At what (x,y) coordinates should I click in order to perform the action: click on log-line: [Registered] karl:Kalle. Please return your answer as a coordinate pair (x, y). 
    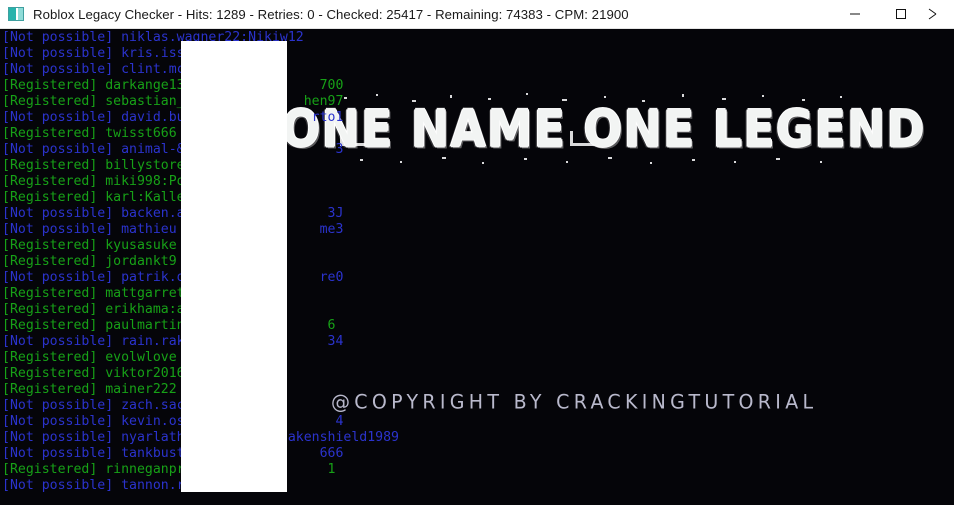
    Looking at the image, I should click on (93, 197).